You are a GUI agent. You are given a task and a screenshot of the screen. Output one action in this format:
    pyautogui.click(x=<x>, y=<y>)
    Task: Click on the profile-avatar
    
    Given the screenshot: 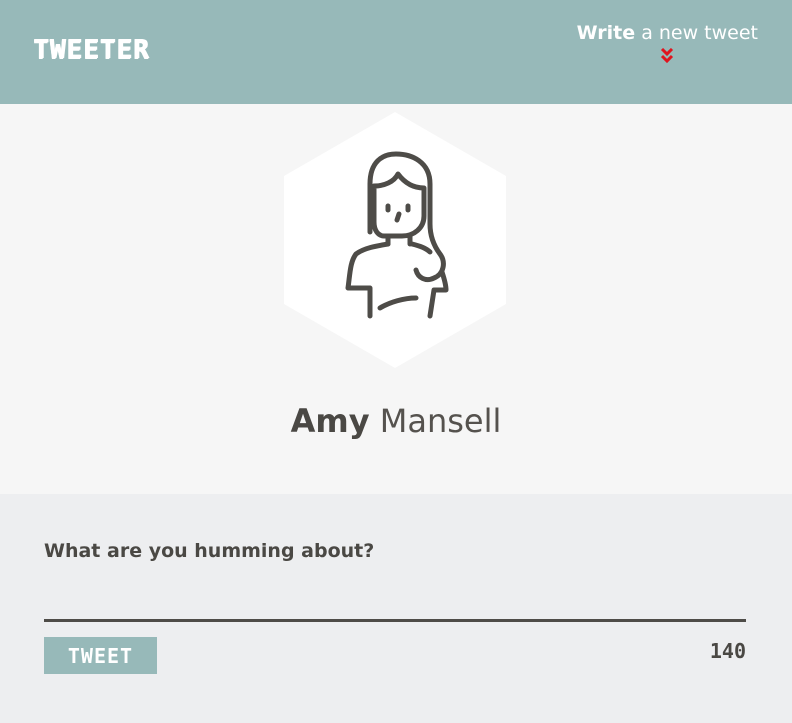 What is the action you would take?
    pyautogui.click(x=395, y=240)
    